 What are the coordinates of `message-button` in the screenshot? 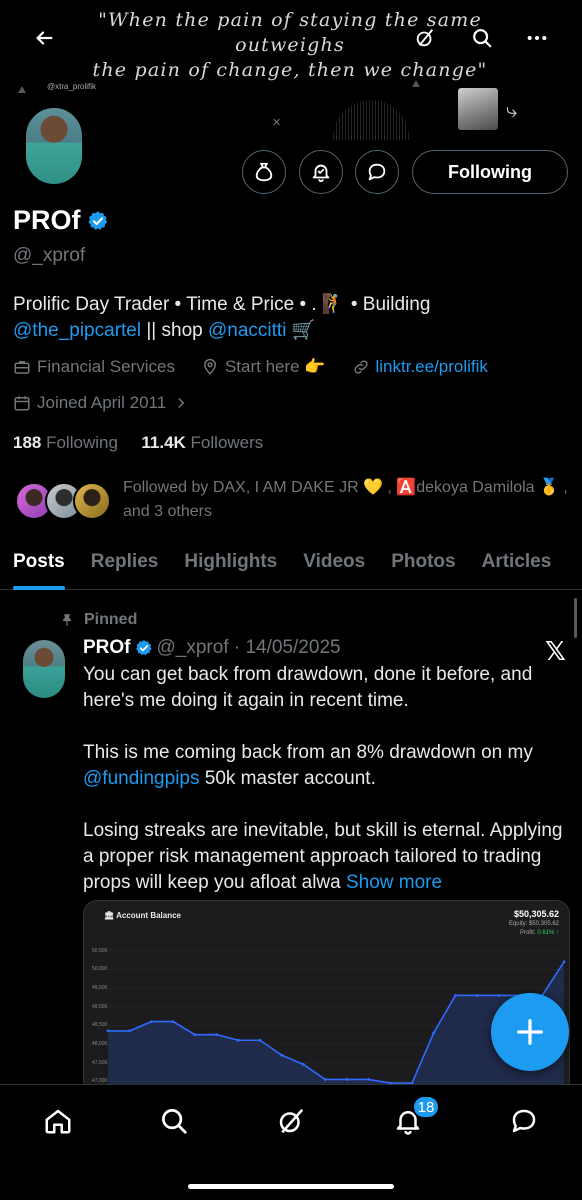 It's located at (377, 172).